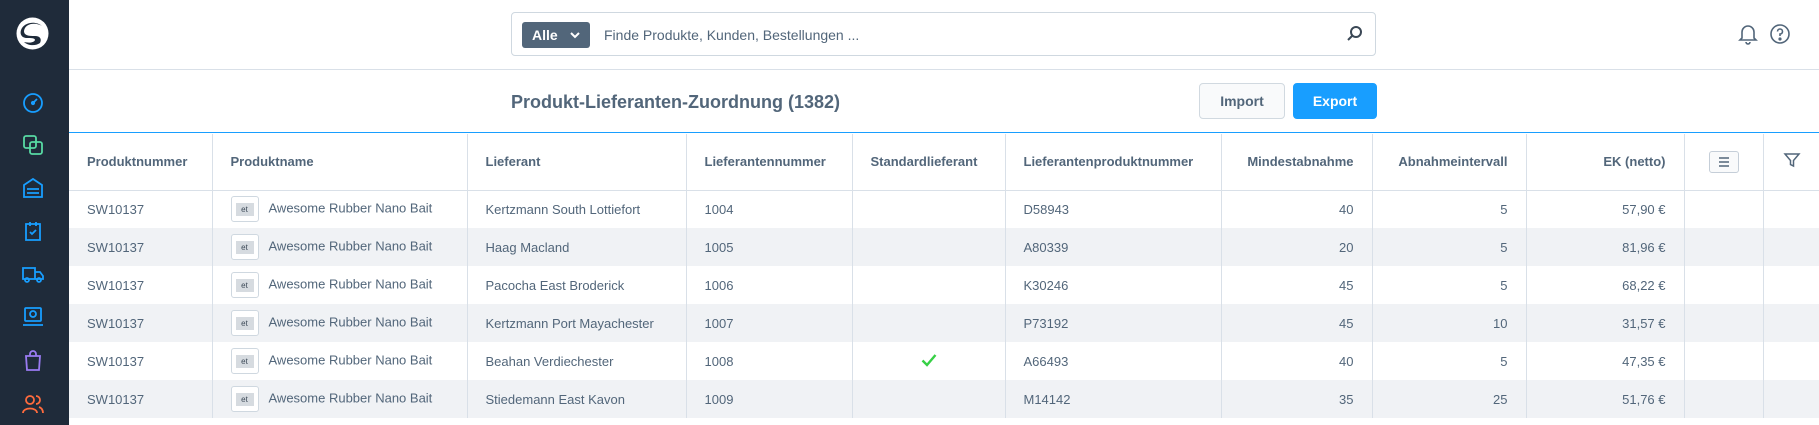 The height and width of the screenshot is (425, 1819). I want to click on users-icon, so click(33, 404).